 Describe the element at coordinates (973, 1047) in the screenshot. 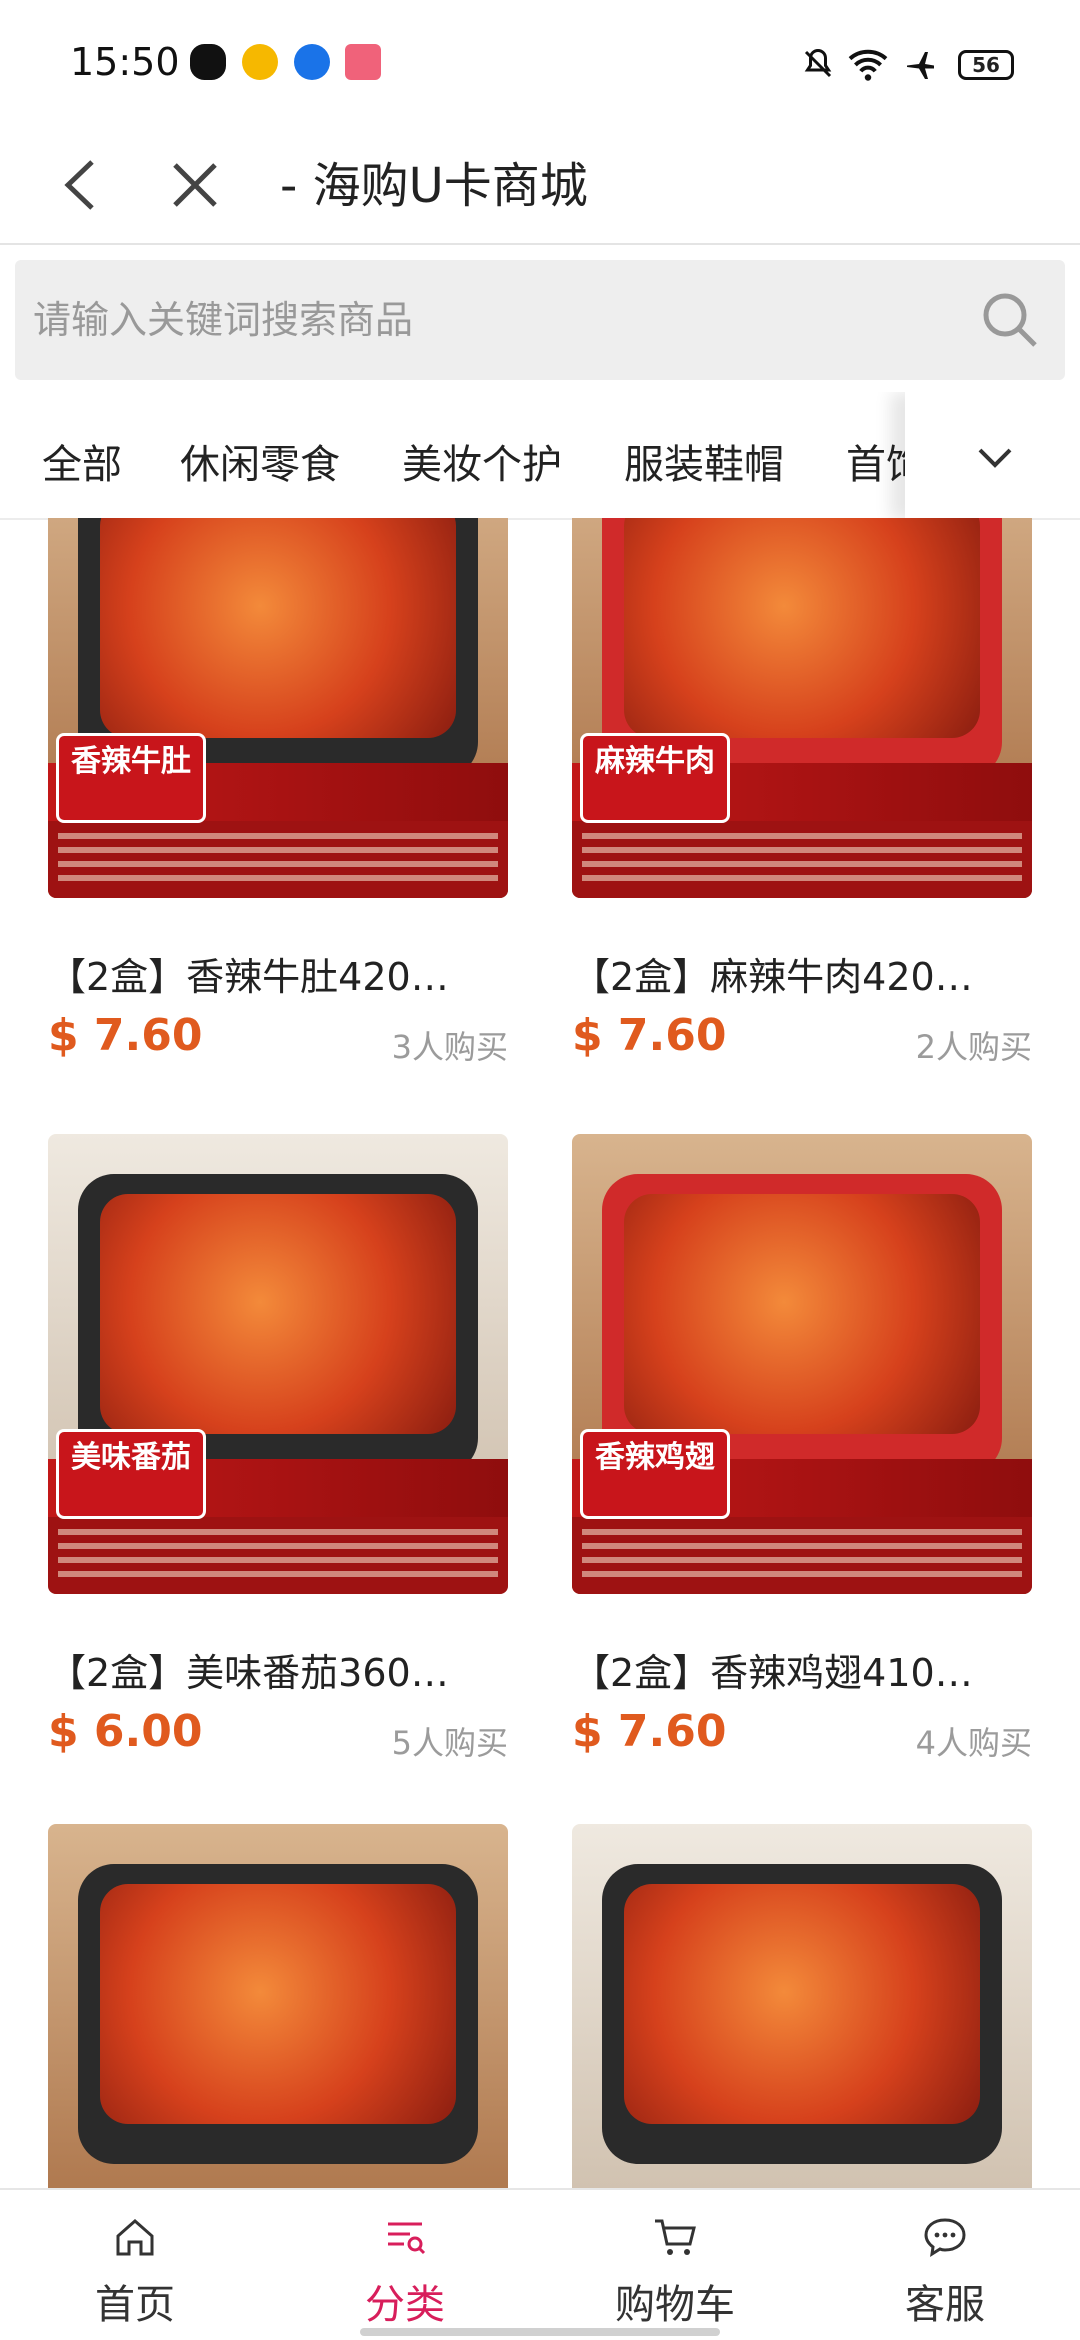

I see `product-sold-count: 2人购买` at that location.